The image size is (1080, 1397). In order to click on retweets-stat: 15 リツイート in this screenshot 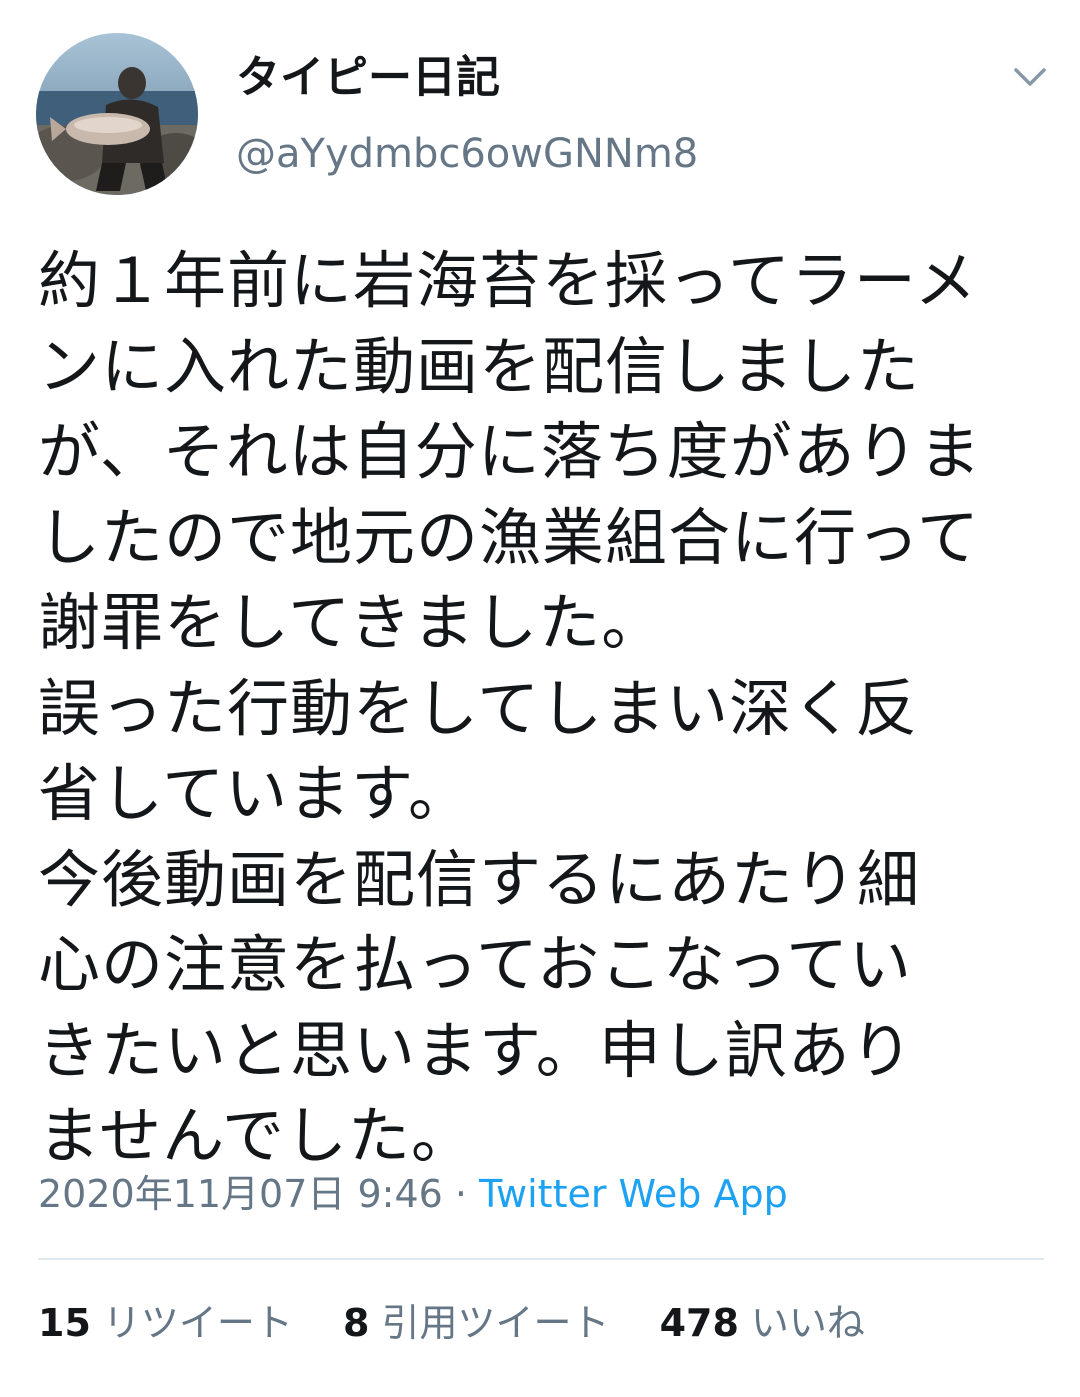, I will do `click(165, 1323)`.